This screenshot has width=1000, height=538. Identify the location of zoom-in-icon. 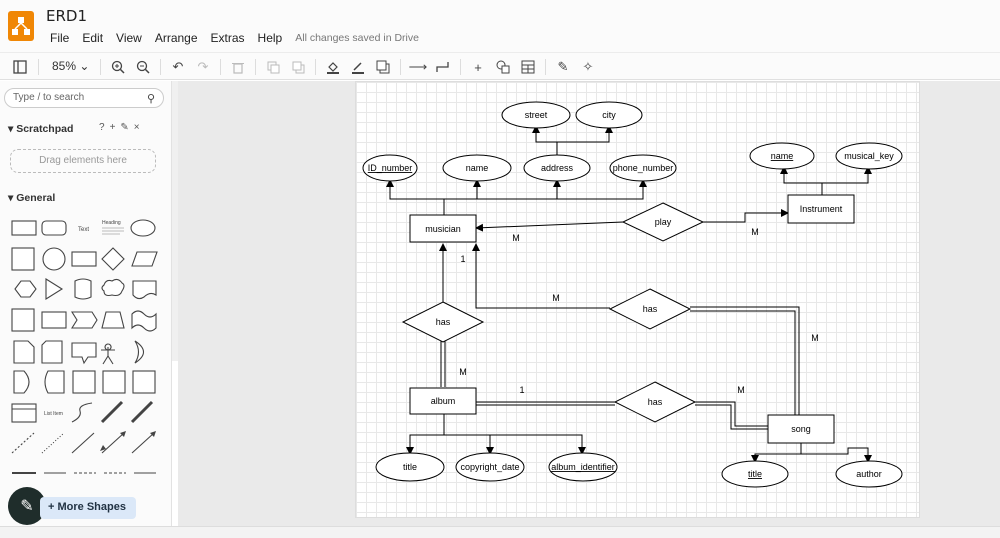
(118, 67).